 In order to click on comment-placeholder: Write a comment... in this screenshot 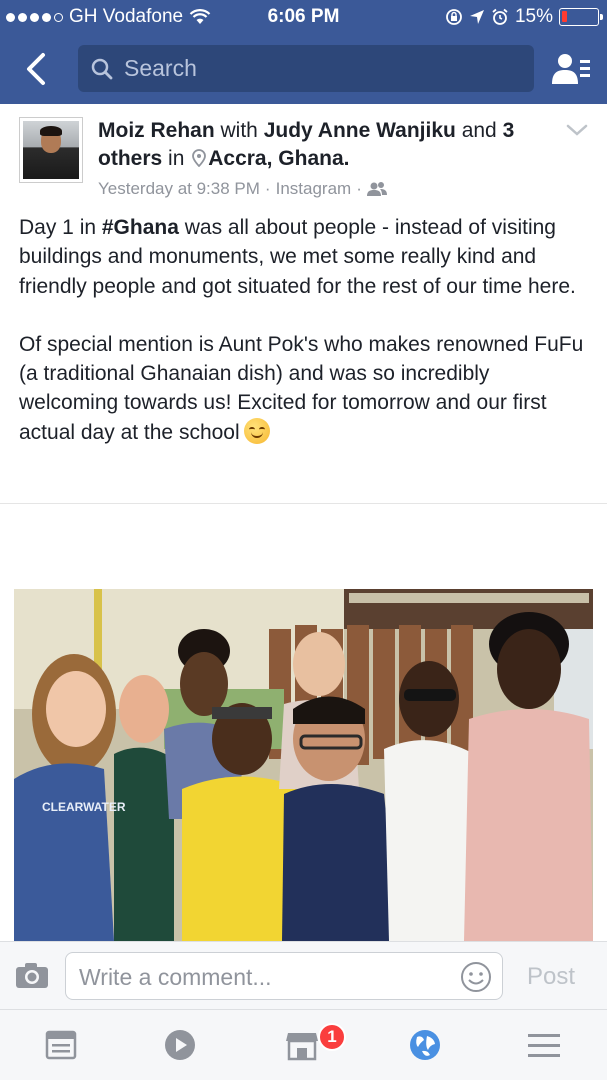, I will do `click(175, 977)`.